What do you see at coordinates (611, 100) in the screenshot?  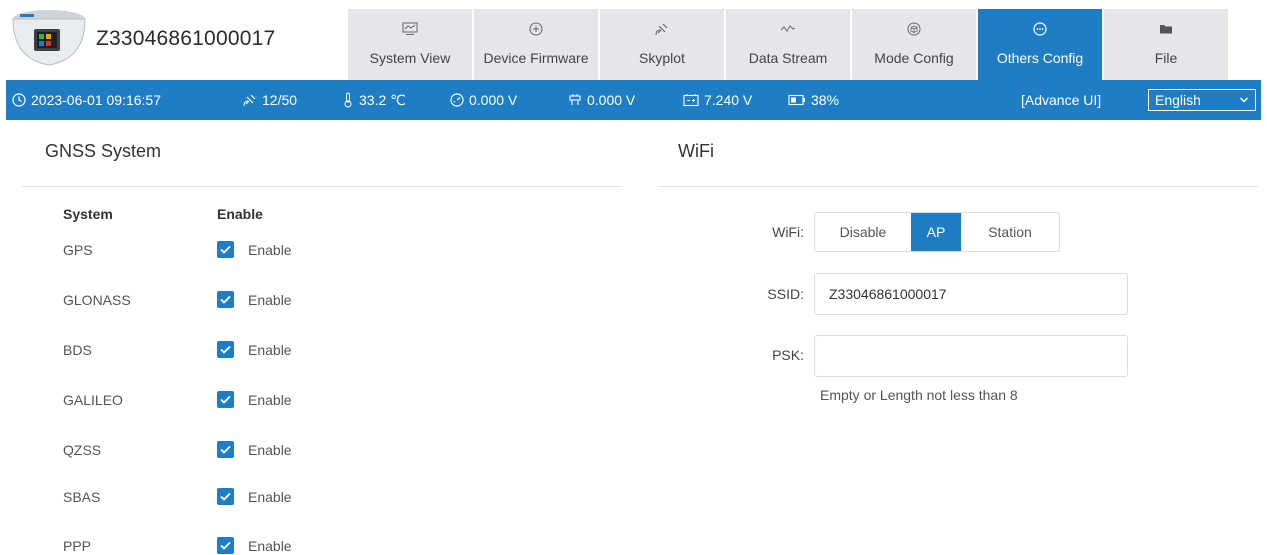 I see `voltage2-value: 0.000 V` at bounding box center [611, 100].